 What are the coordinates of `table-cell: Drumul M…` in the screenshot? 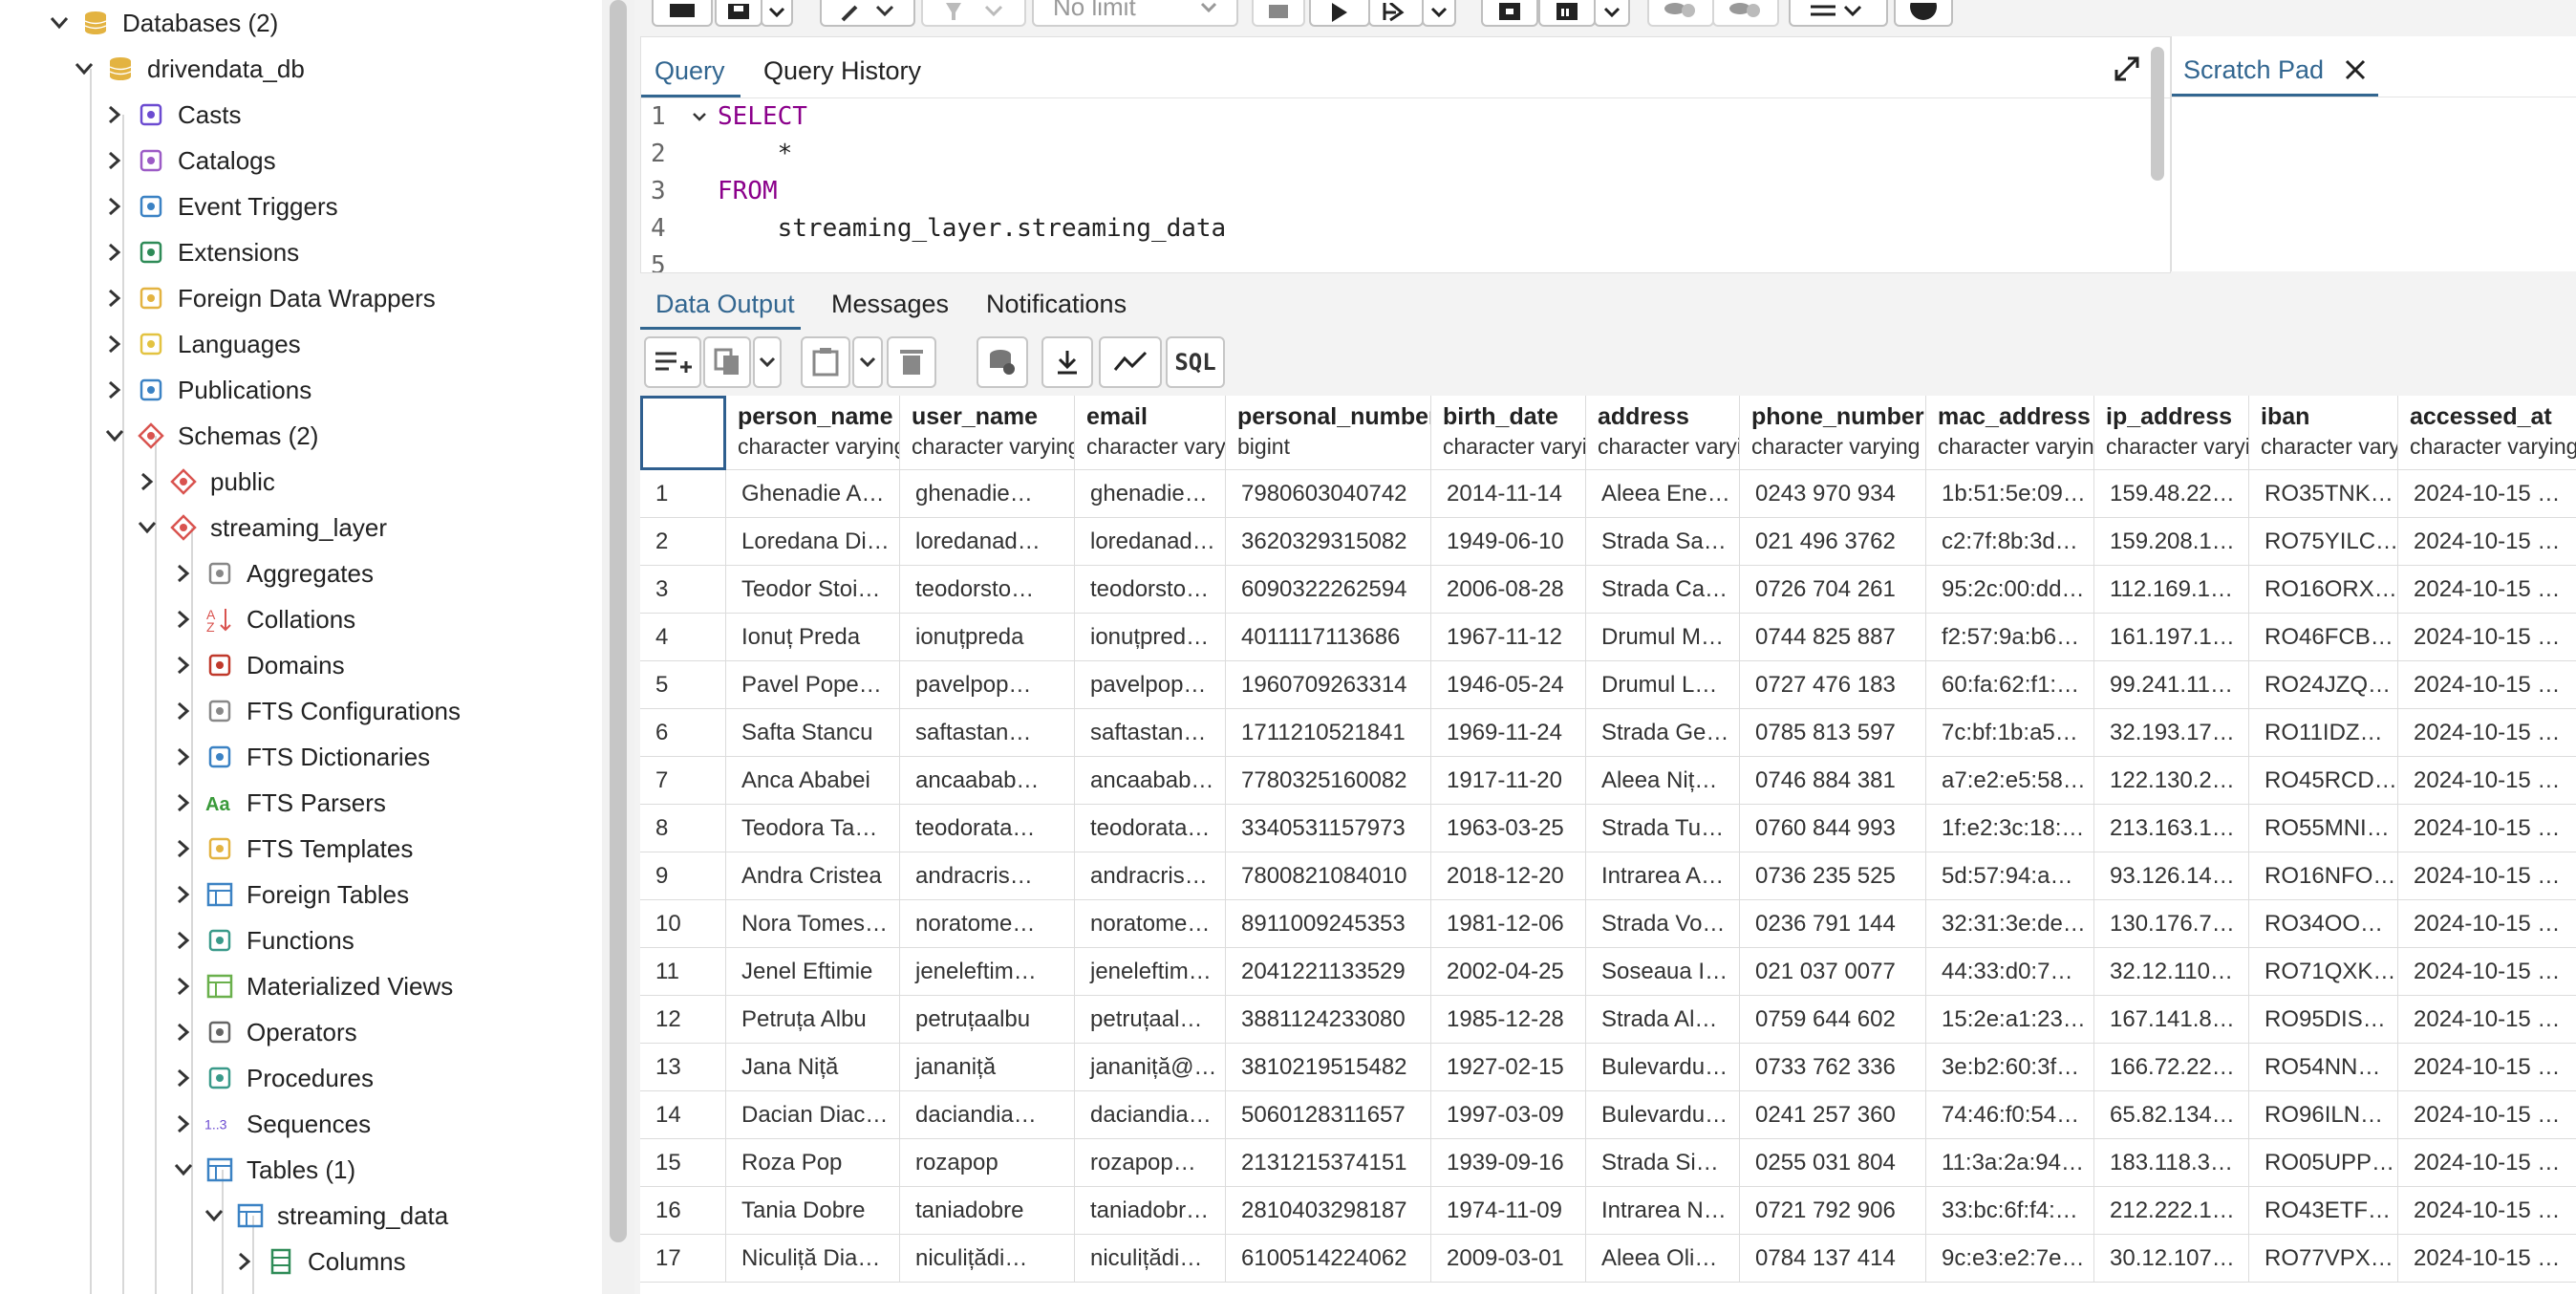 It's located at (1663, 637).